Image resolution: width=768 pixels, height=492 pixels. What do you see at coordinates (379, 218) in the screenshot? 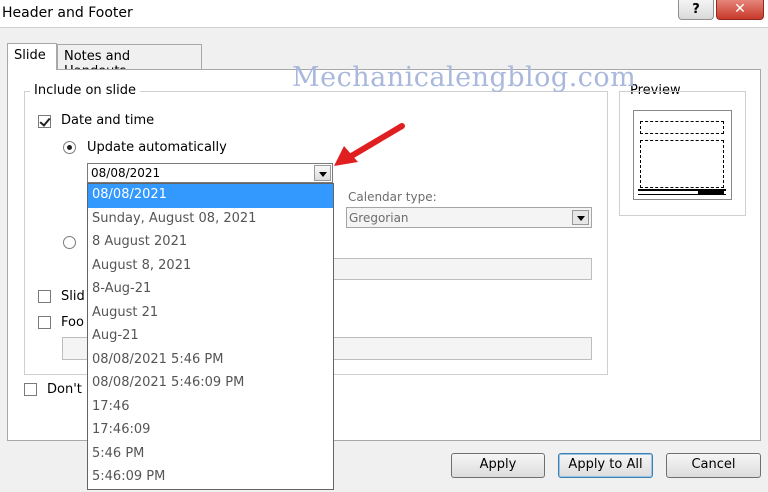
I see `calendar-type-value: Gregorian` at bounding box center [379, 218].